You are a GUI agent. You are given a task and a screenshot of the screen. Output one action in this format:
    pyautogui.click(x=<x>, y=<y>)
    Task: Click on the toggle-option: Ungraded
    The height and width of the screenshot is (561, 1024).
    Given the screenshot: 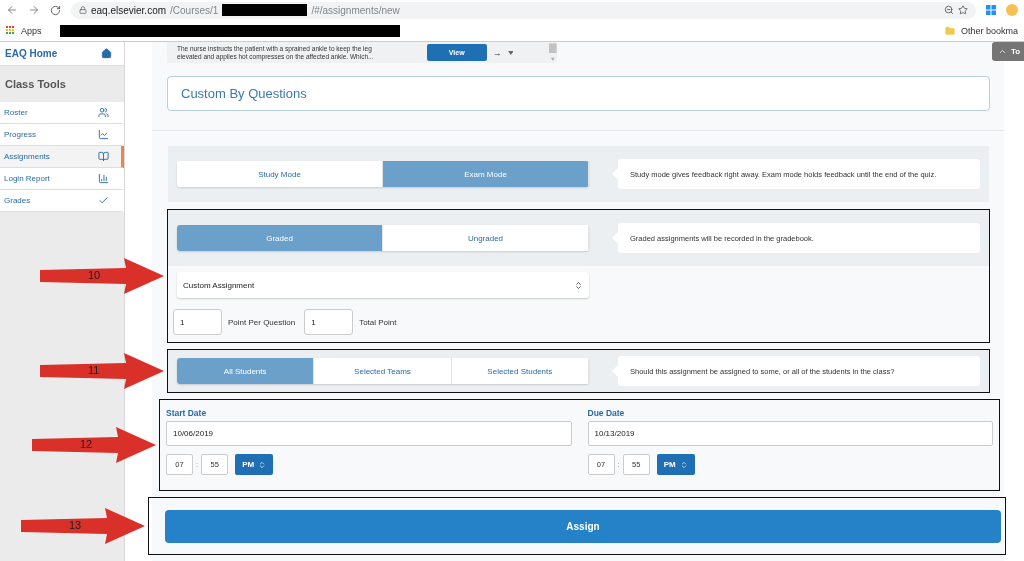 What is the action you would take?
    pyautogui.click(x=486, y=238)
    